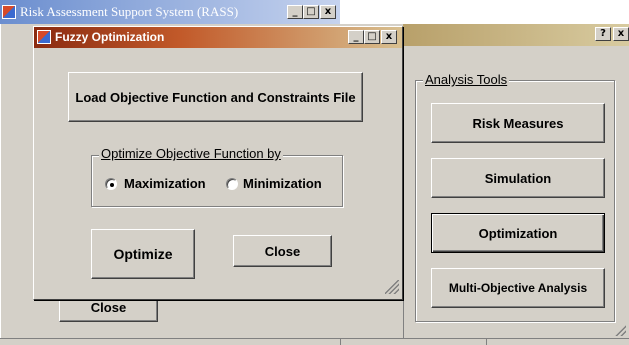 This screenshot has width=629, height=345. I want to click on fuzzy-minimize-button: _, so click(356, 37).